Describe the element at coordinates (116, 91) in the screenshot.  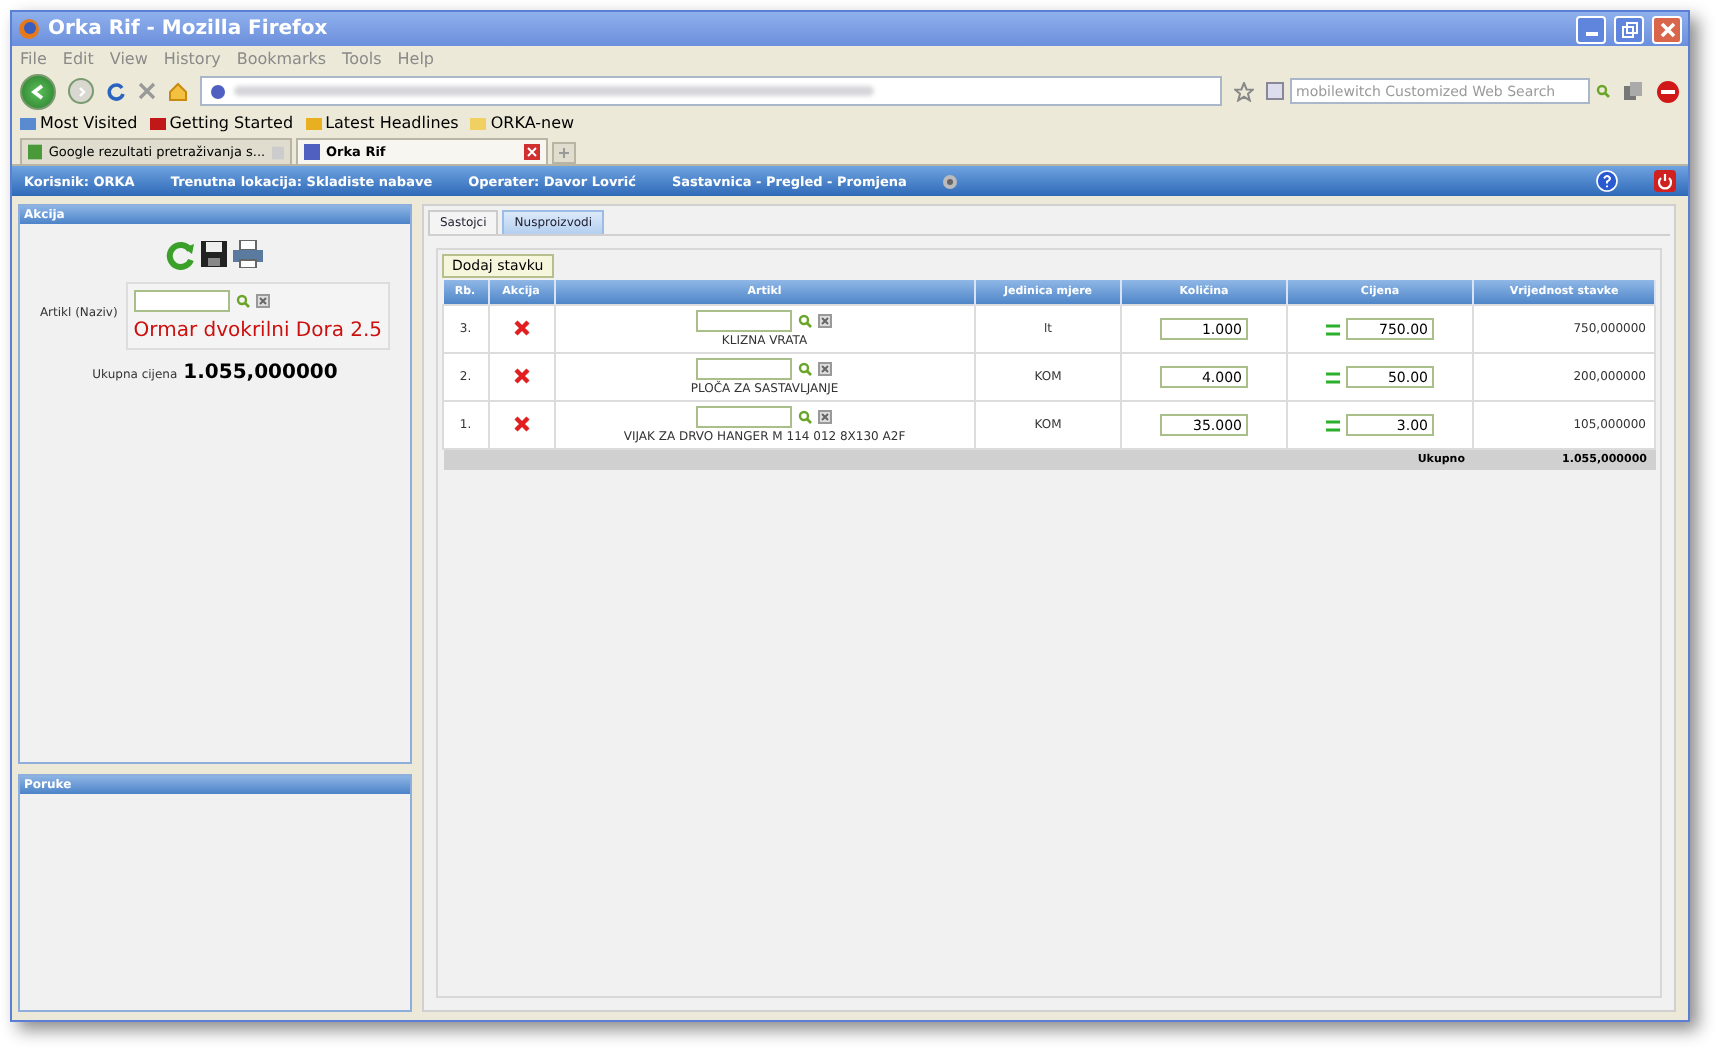
I see `reload-icon` at that location.